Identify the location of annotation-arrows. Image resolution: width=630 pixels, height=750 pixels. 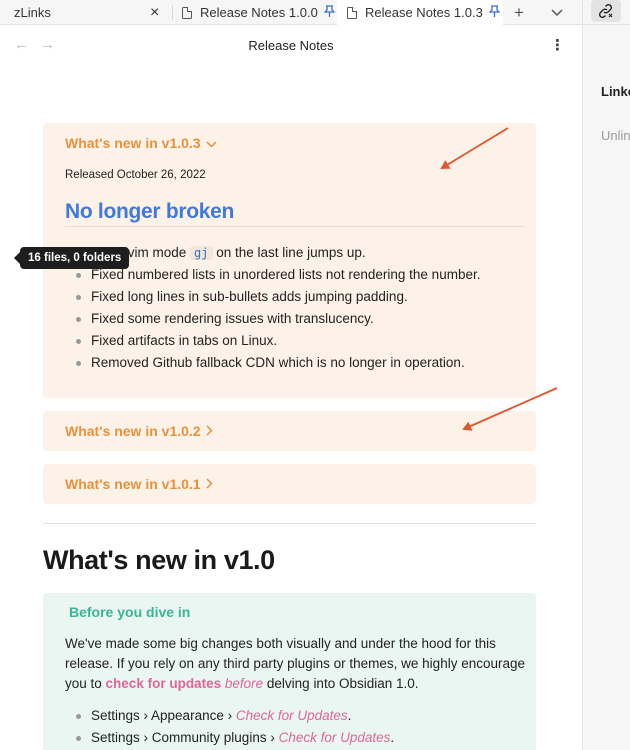
(499, 279).